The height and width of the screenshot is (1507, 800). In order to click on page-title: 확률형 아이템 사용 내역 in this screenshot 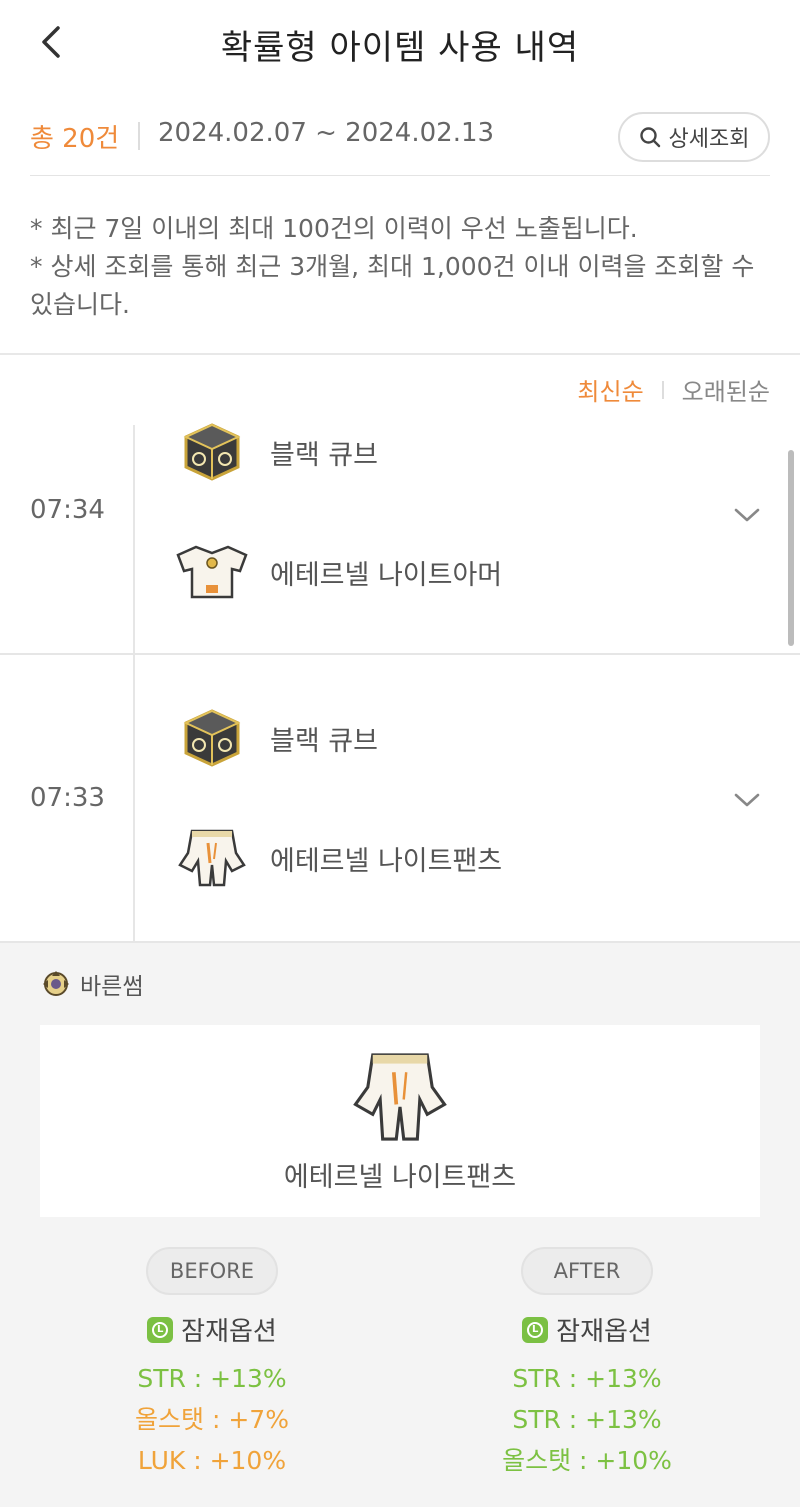, I will do `click(400, 48)`.